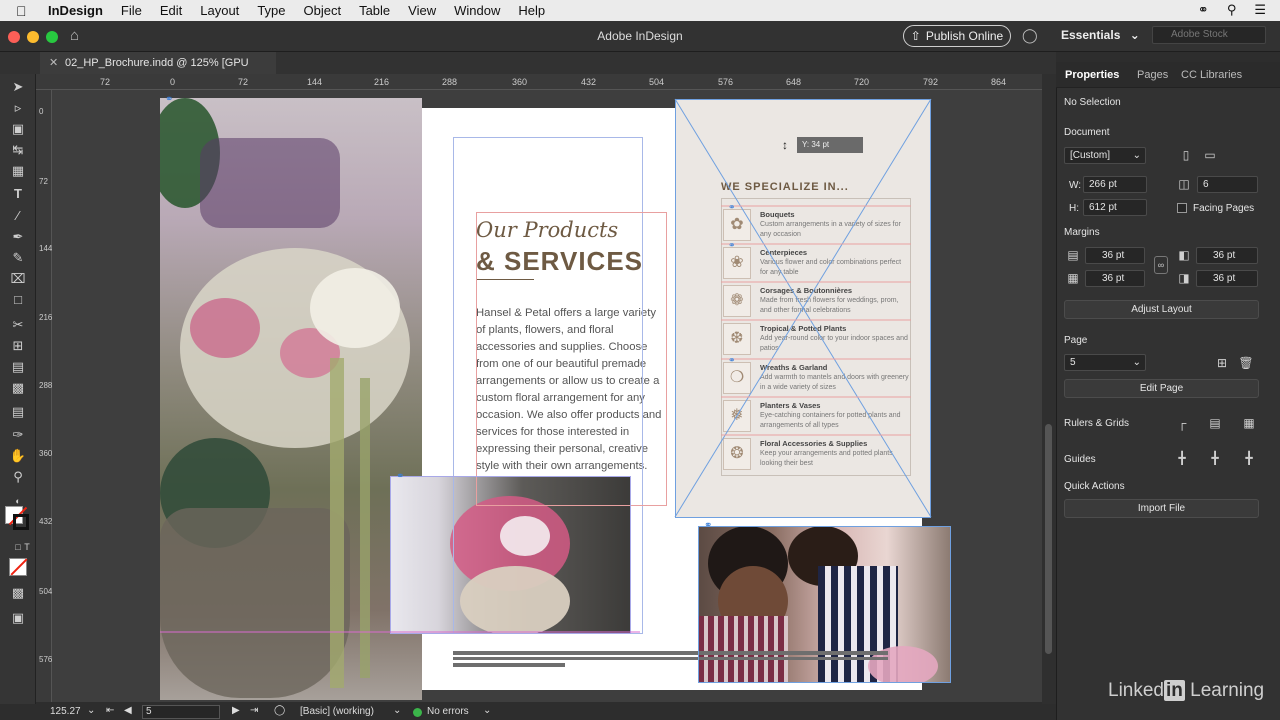 The width and height of the screenshot is (1280, 720). What do you see at coordinates (1073, 278) in the screenshot?
I see `margin-bottom-icon: ▦` at bounding box center [1073, 278].